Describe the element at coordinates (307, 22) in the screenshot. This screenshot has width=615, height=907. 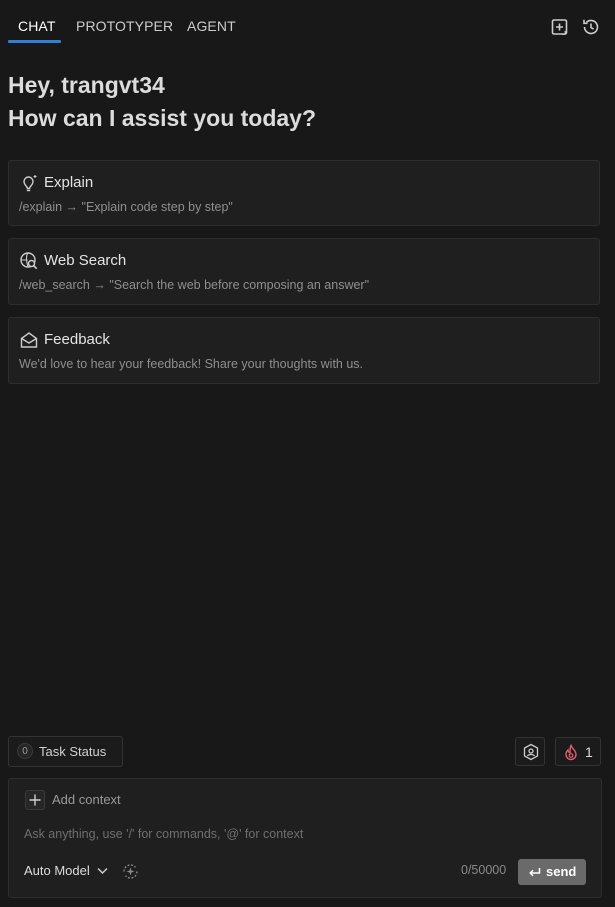
I see `tab-bar: CHAT PROTOTYPER AGENT` at that location.